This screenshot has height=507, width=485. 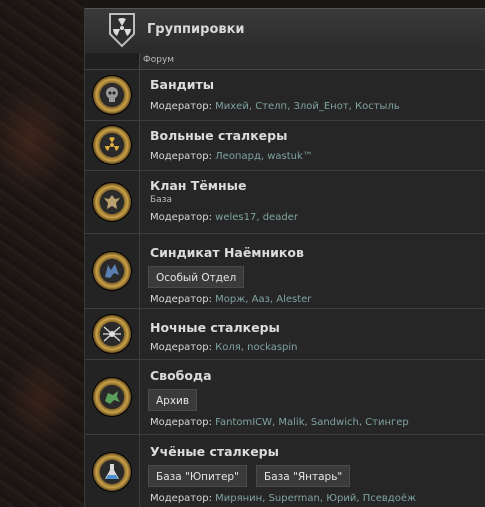 I want to click on eagle-emblem-icon, so click(x=112, y=202).